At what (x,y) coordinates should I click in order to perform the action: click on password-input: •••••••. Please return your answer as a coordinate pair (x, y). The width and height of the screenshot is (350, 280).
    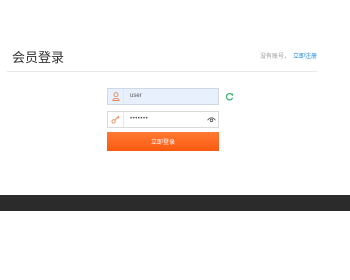
    Looking at the image, I should click on (164, 119).